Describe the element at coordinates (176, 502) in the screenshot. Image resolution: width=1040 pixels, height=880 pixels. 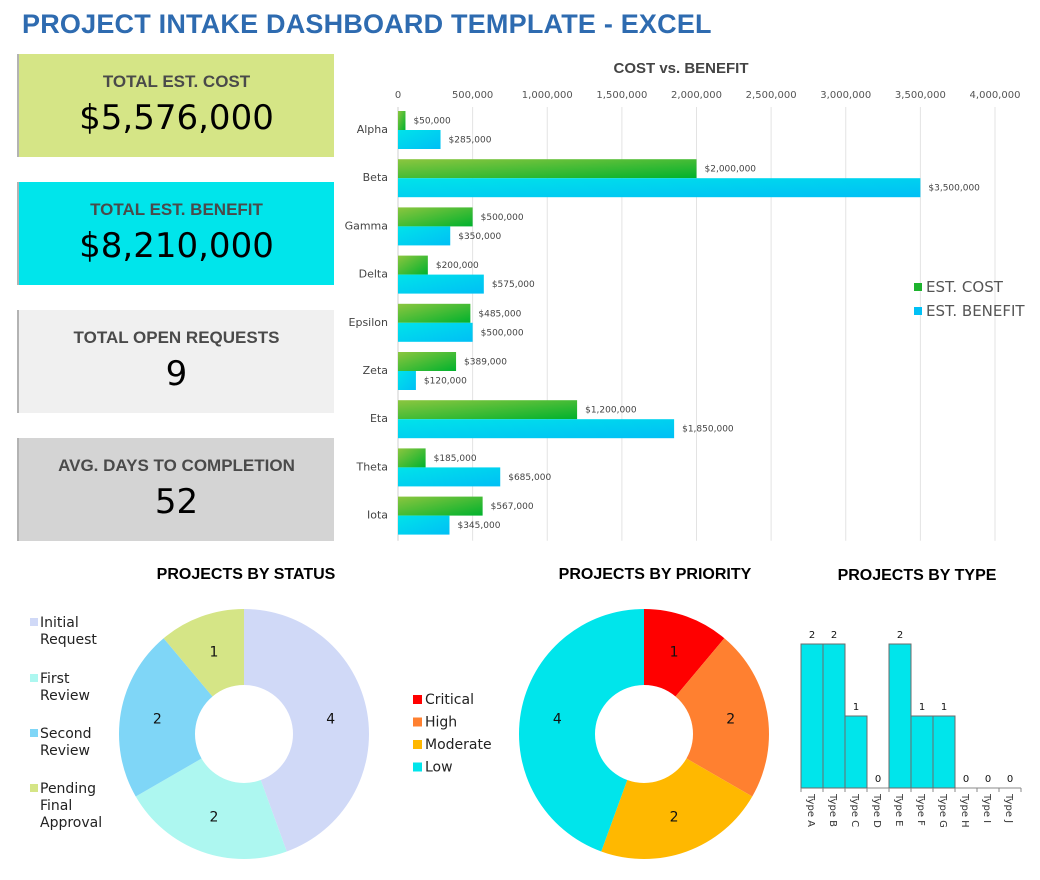
I see `kpi-value: 52` at that location.